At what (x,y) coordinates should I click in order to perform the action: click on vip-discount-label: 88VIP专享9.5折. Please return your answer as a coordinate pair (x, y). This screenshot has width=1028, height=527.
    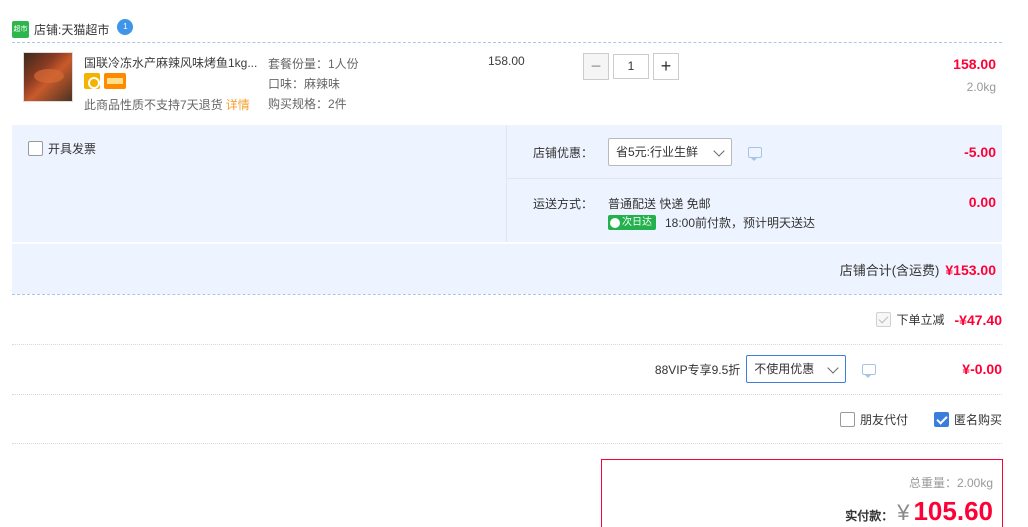
    Looking at the image, I should click on (697, 369).